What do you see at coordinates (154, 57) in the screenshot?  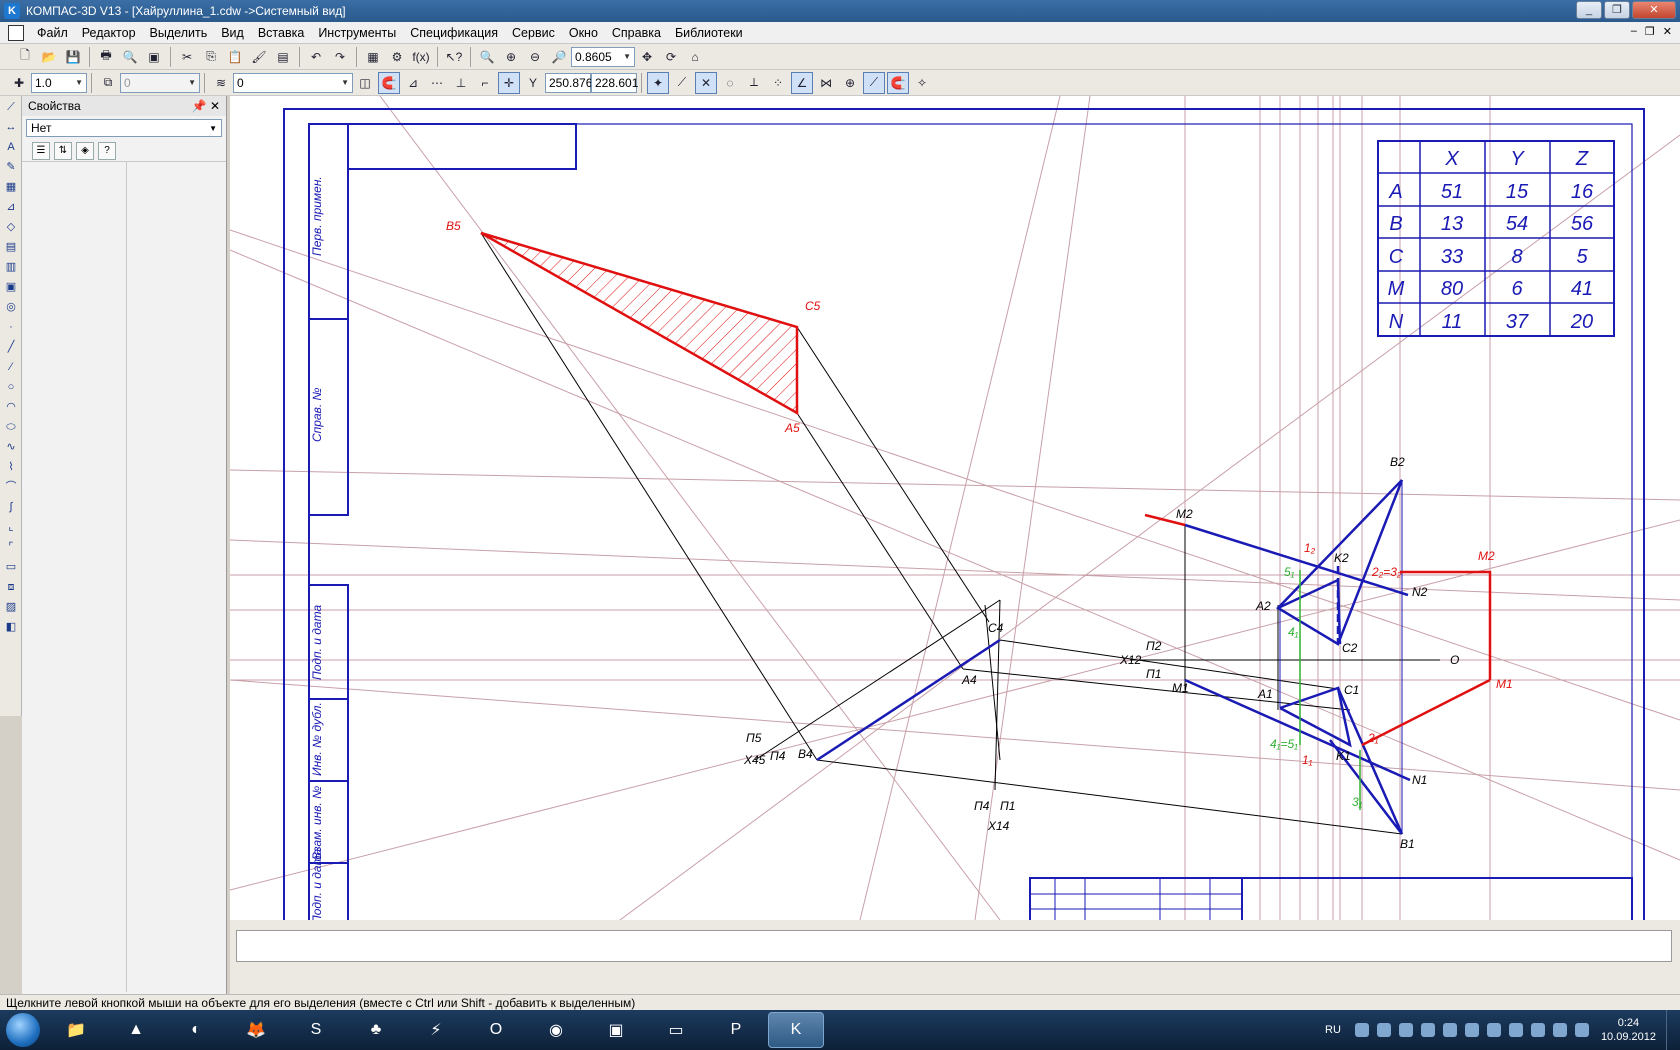 I see `manager-icon: ▣` at bounding box center [154, 57].